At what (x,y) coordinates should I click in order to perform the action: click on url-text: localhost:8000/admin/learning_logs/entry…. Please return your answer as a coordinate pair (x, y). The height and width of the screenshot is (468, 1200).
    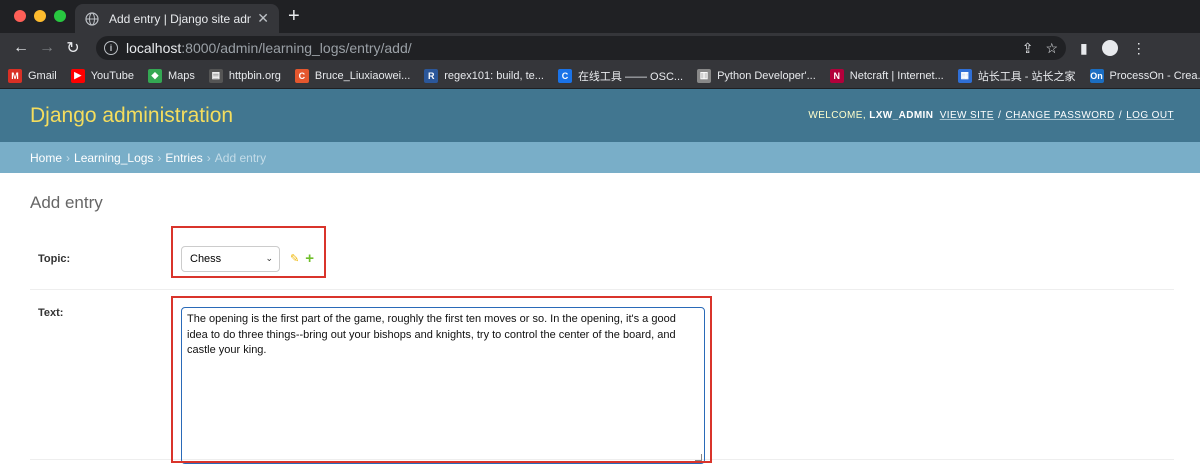
    Looking at the image, I should click on (574, 48).